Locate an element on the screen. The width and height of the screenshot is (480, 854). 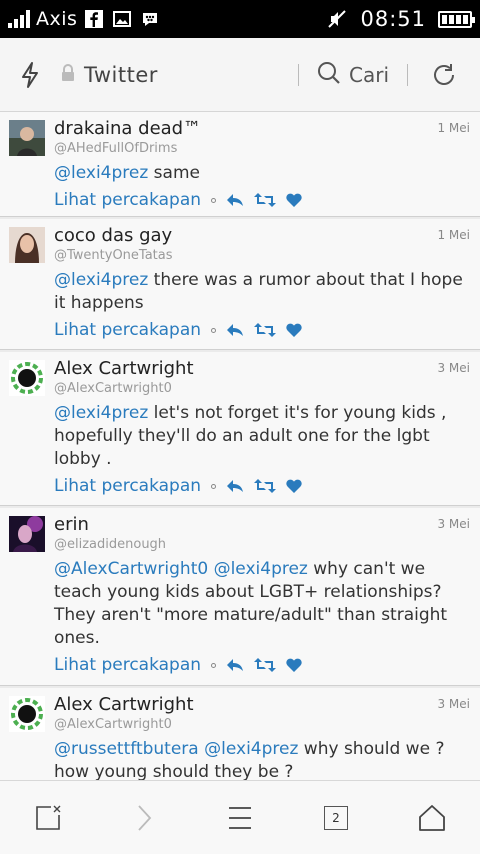
browser-address-bar: Twitter Cari is located at coordinates (240, 75).